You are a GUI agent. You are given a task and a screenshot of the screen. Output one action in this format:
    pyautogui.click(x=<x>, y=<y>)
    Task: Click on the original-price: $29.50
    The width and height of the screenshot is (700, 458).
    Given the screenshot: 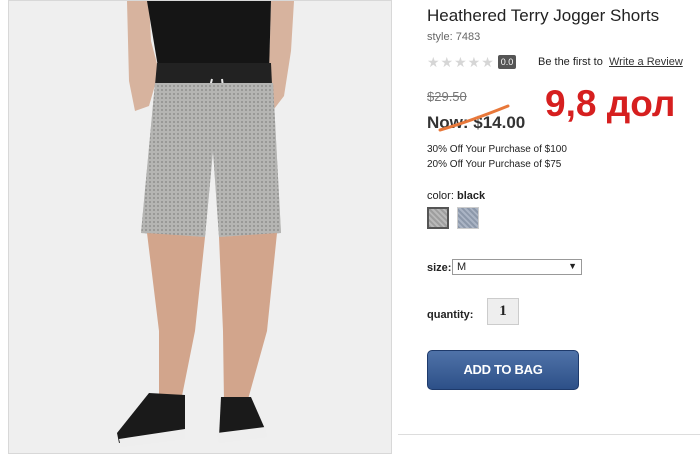 What is the action you would take?
    pyautogui.click(x=447, y=96)
    